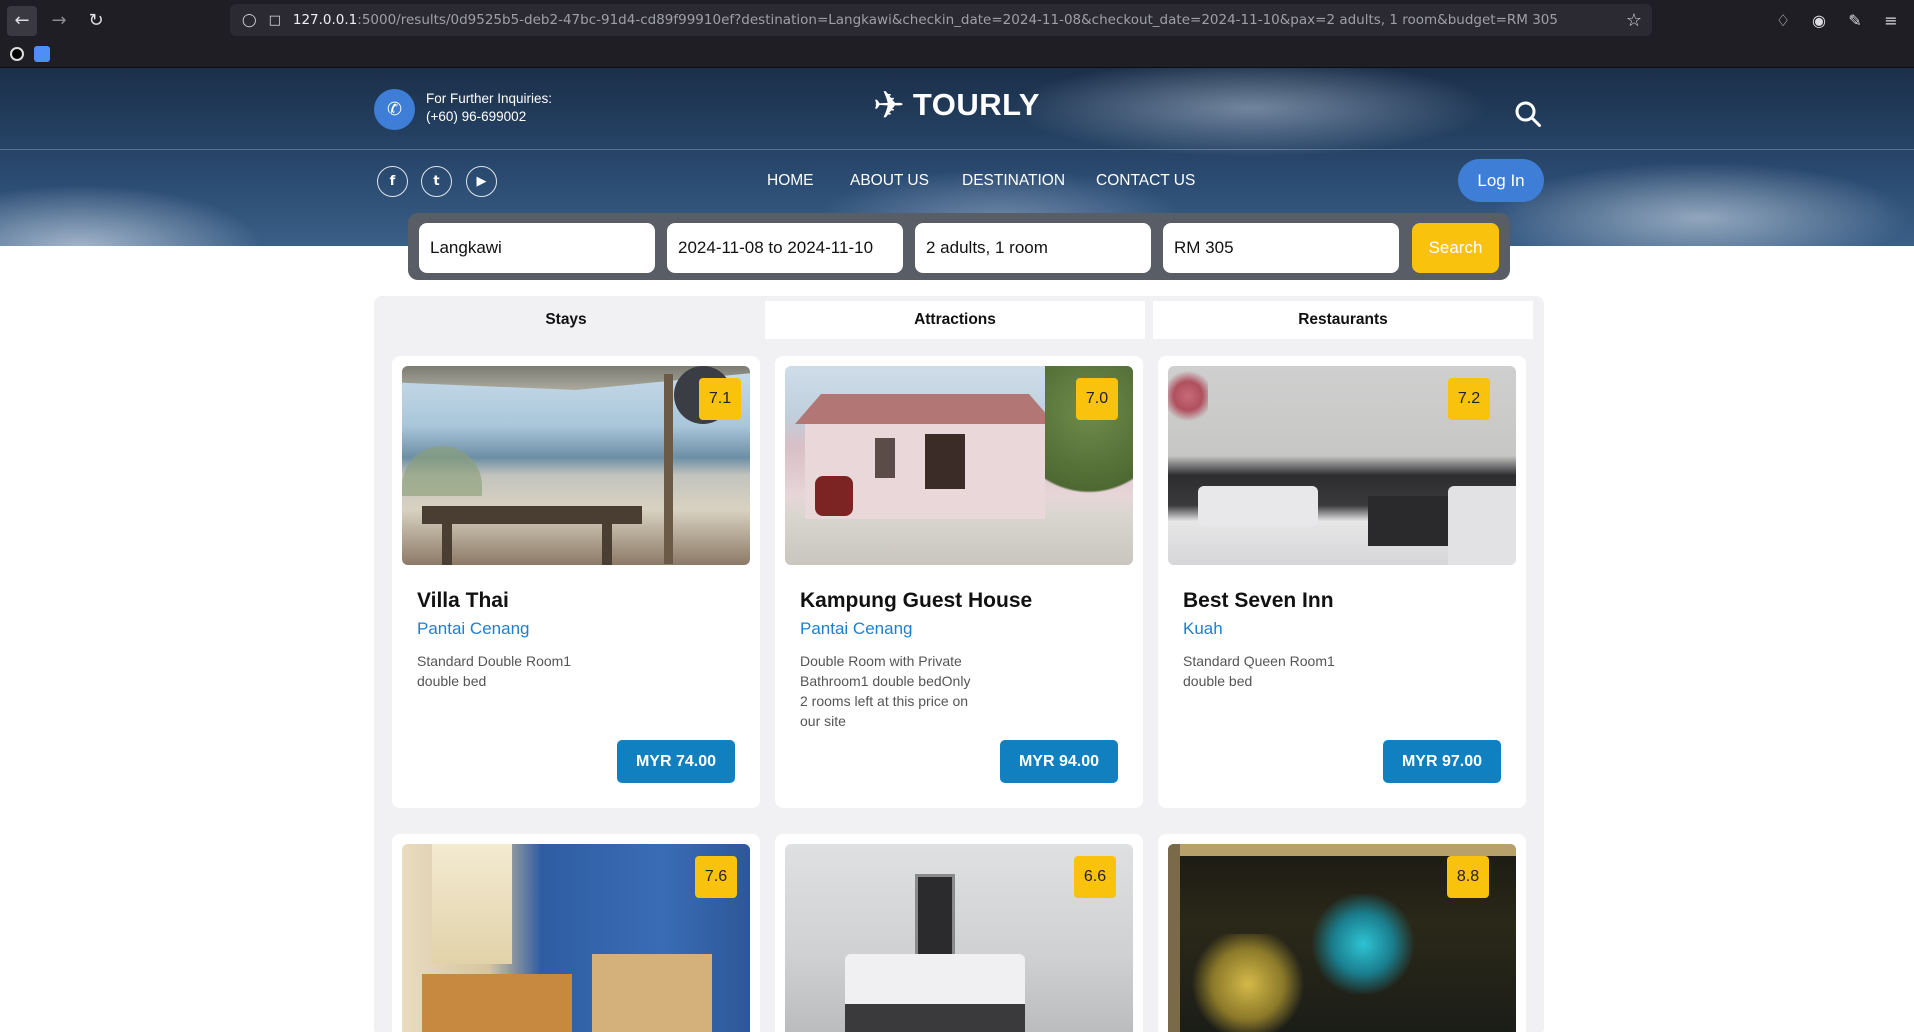 Image resolution: width=1914 pixels, height=1032 pixels. I want to click on stay-card: 8.8, so click(1342, 933).